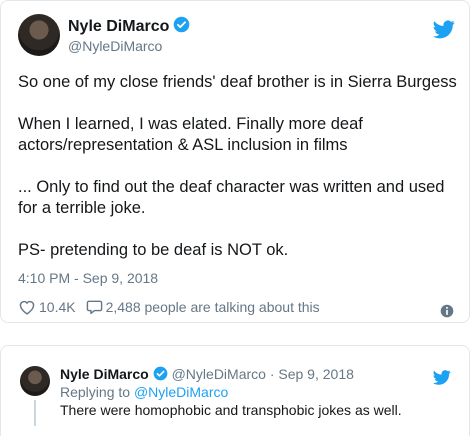  Describe the element at coordinates (27, 307) in the screenshot. I see `heart-icon` at that location.